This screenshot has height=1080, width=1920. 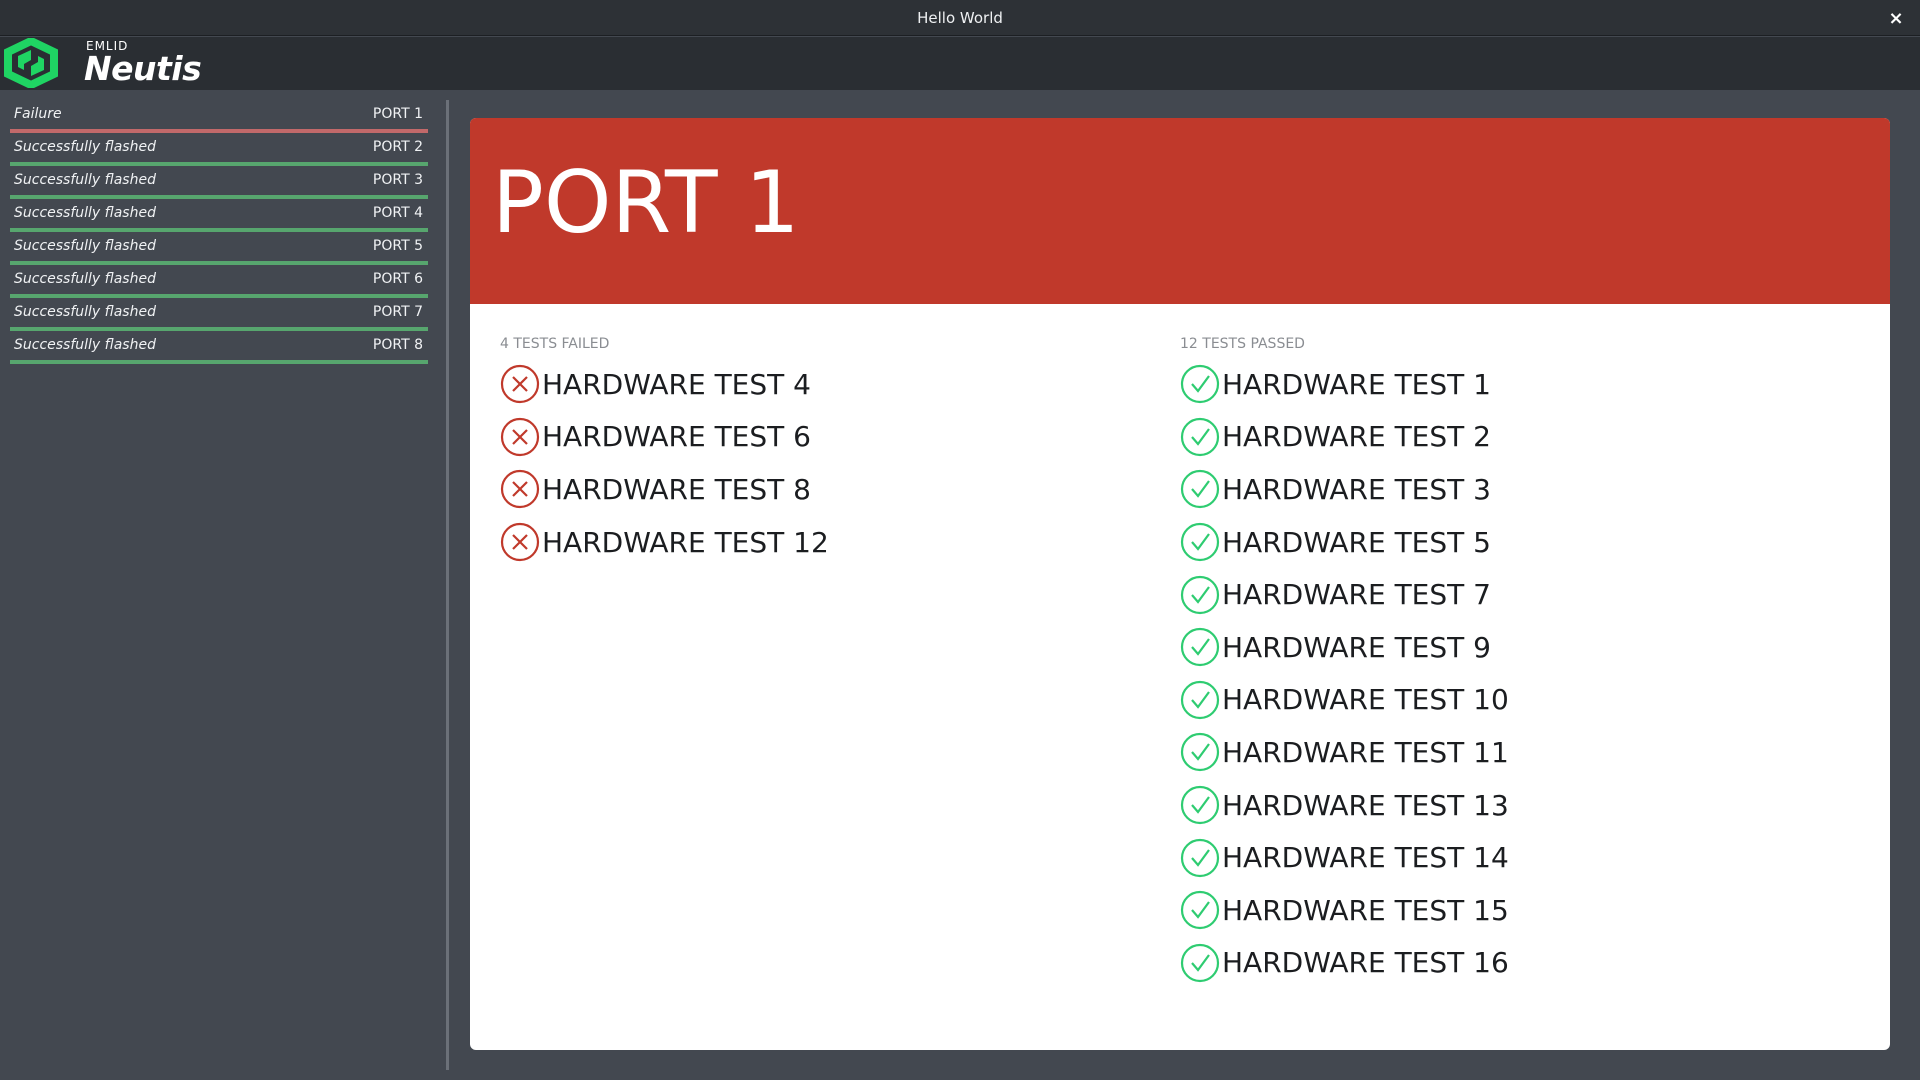 I want to click on test-name: HARDWARE TEST 11, so click(x=1365, y=752).